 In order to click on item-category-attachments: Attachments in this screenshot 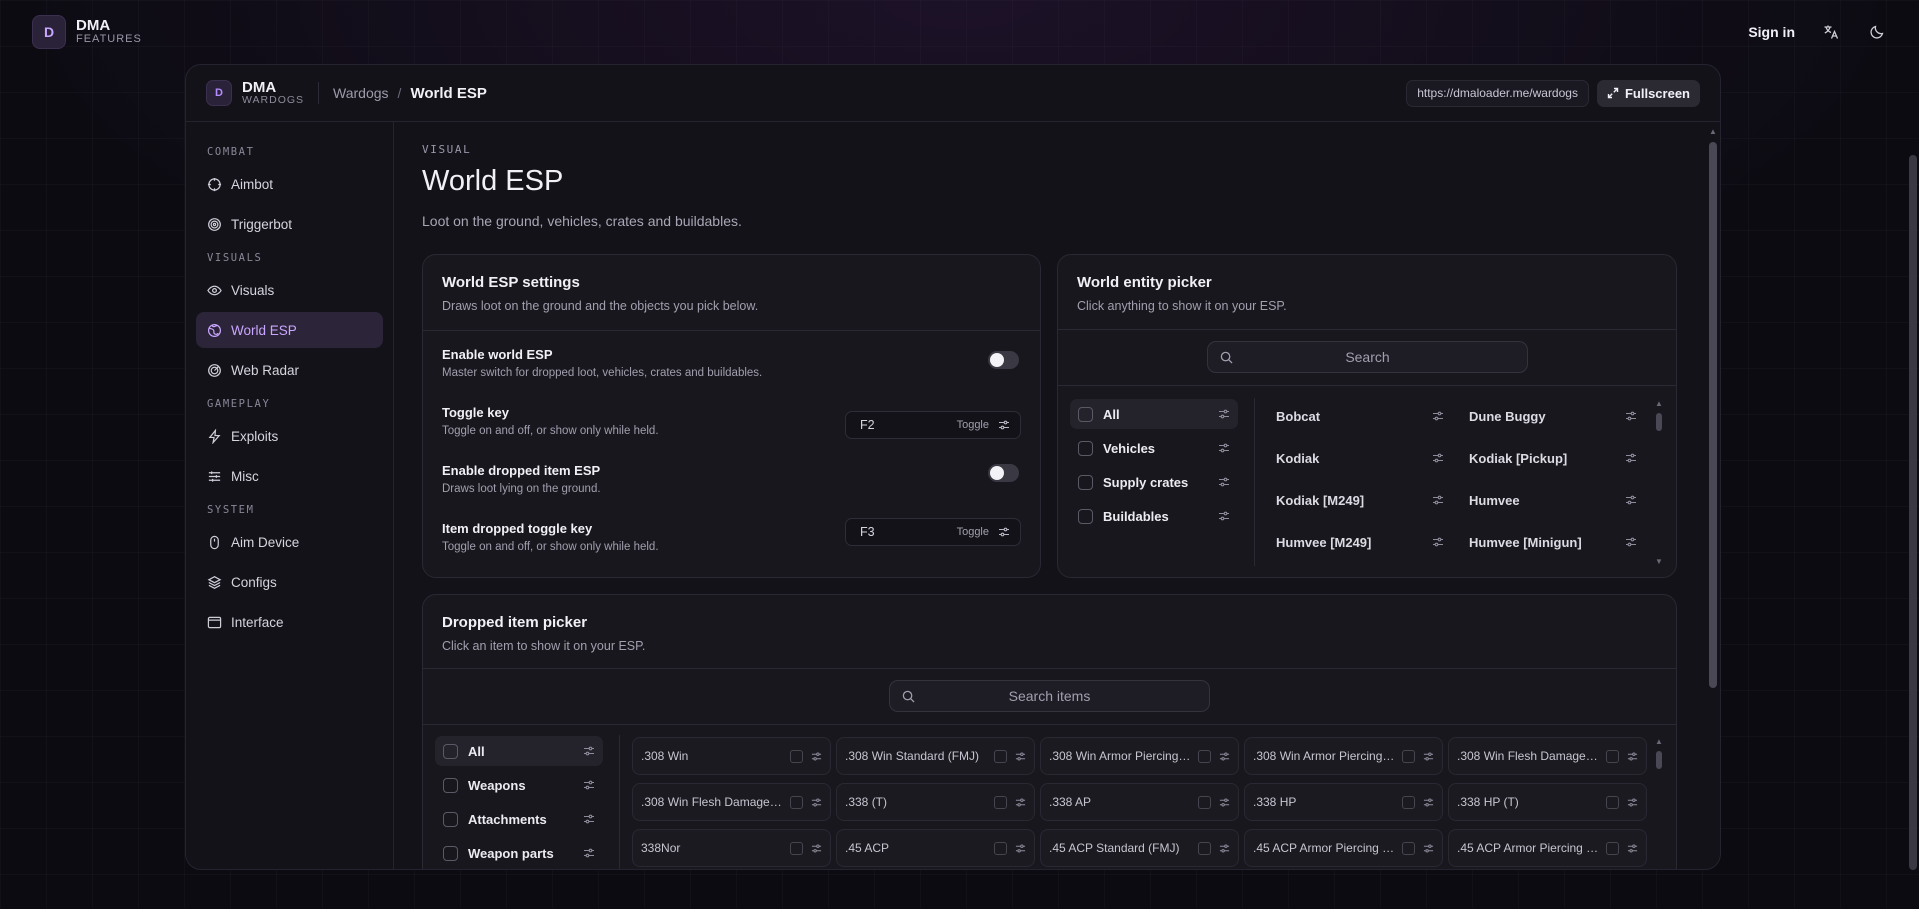, I will do `click(519, 819)`.